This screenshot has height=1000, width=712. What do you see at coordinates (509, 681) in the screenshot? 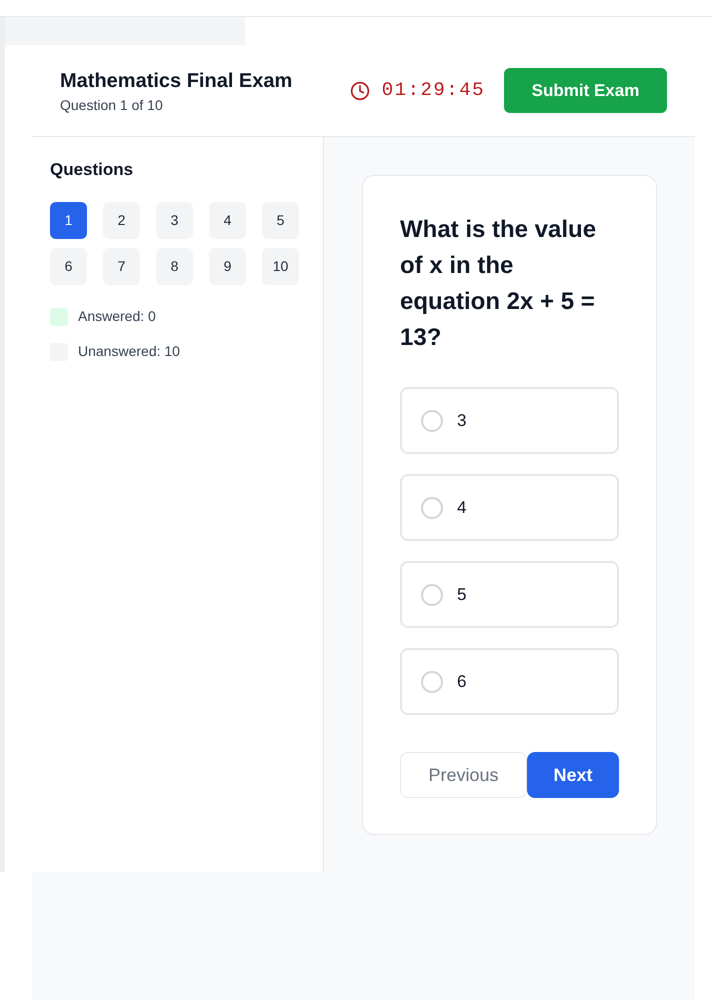
I see `answer-option: 6` at bounding box center [509, 681].